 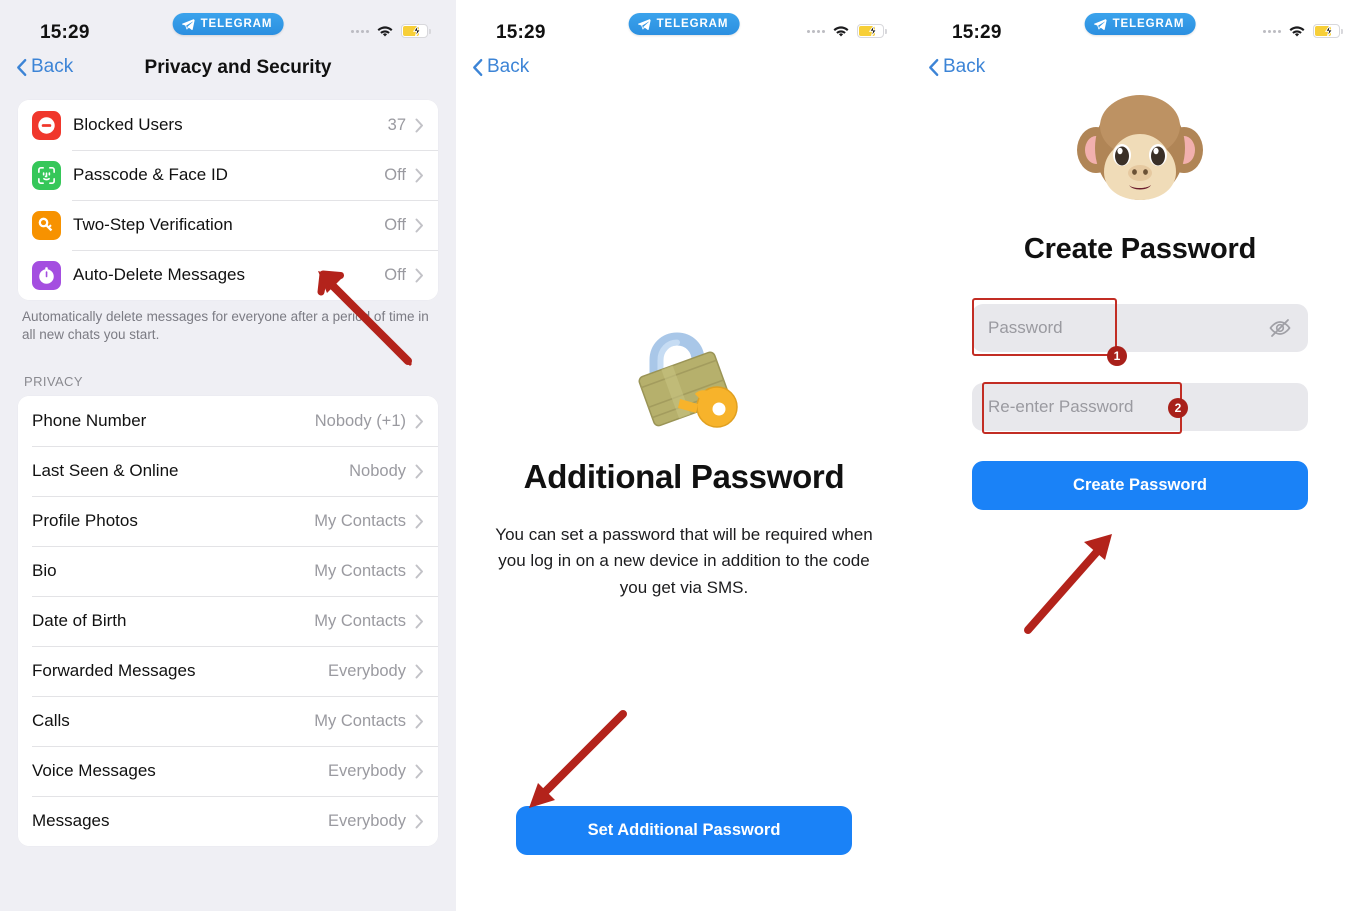 I want to click on settings-row-calls: Calls My Contacts, so click(x=228, y=721).